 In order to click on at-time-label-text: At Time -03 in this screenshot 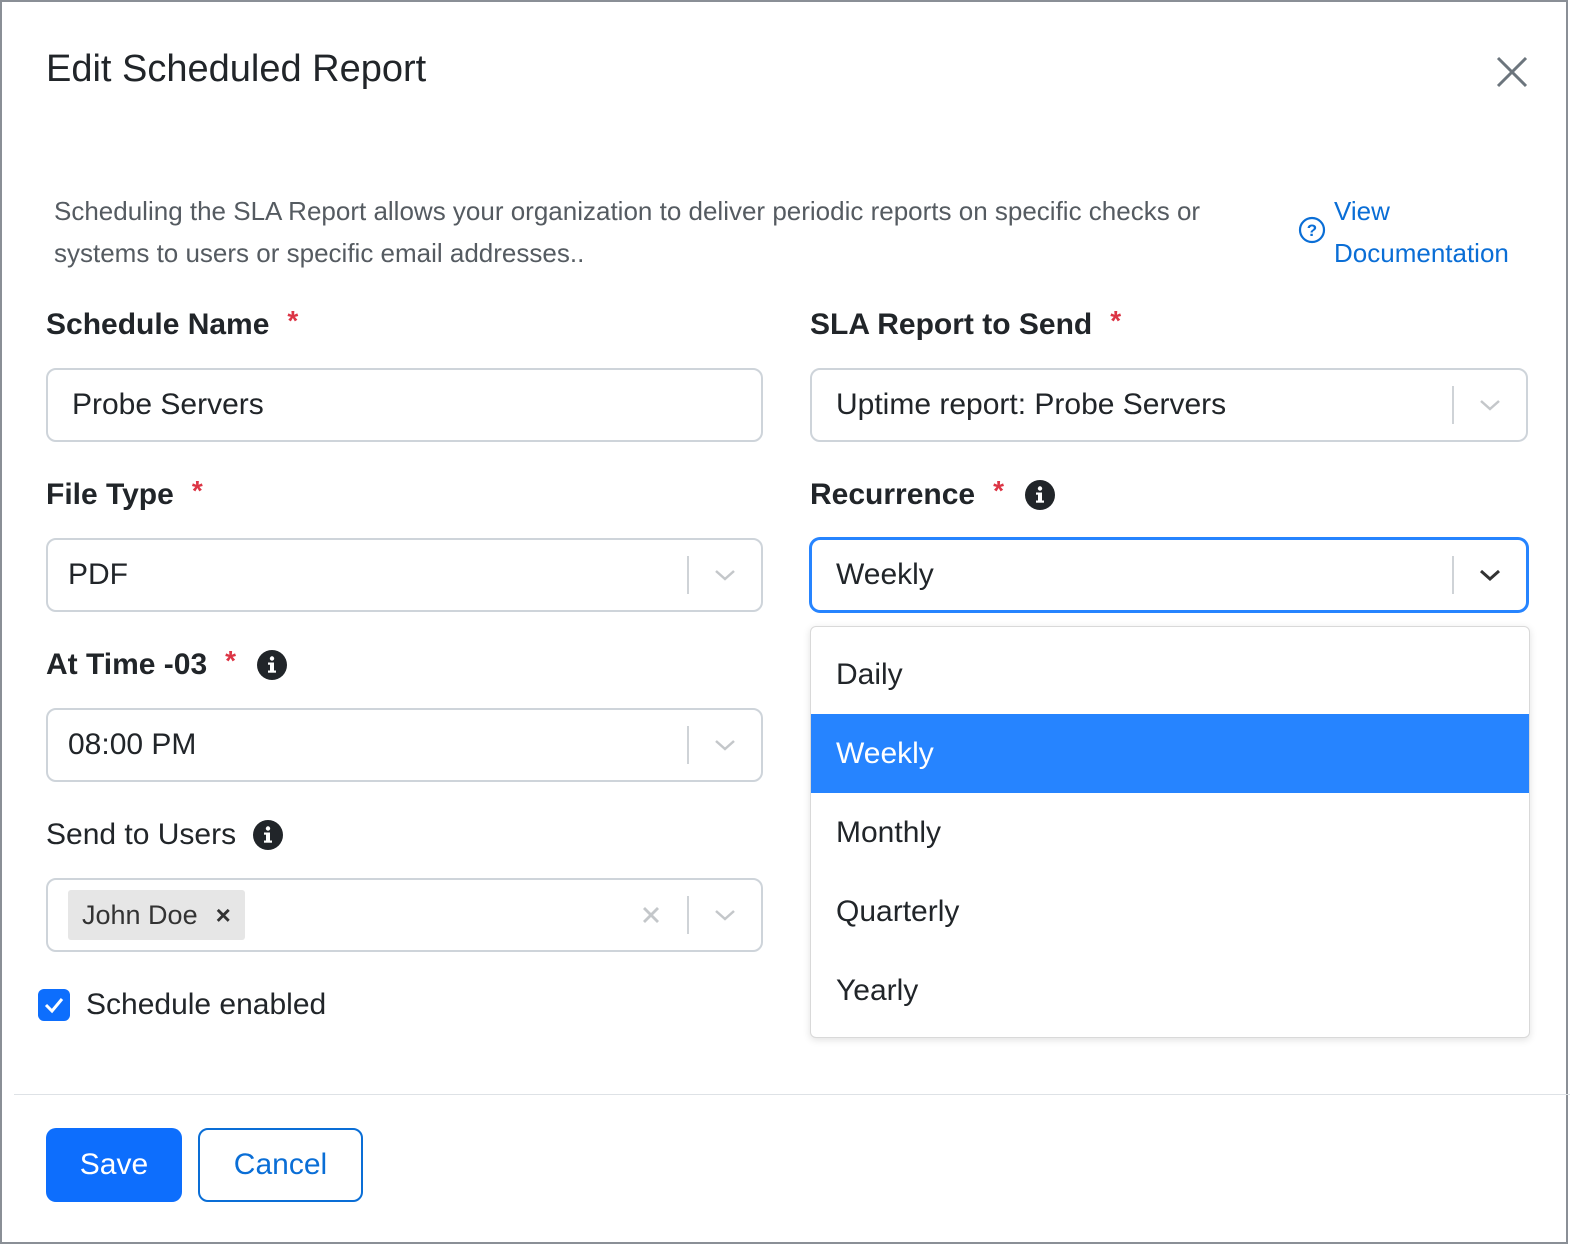, I will do `click(127, 664)`.